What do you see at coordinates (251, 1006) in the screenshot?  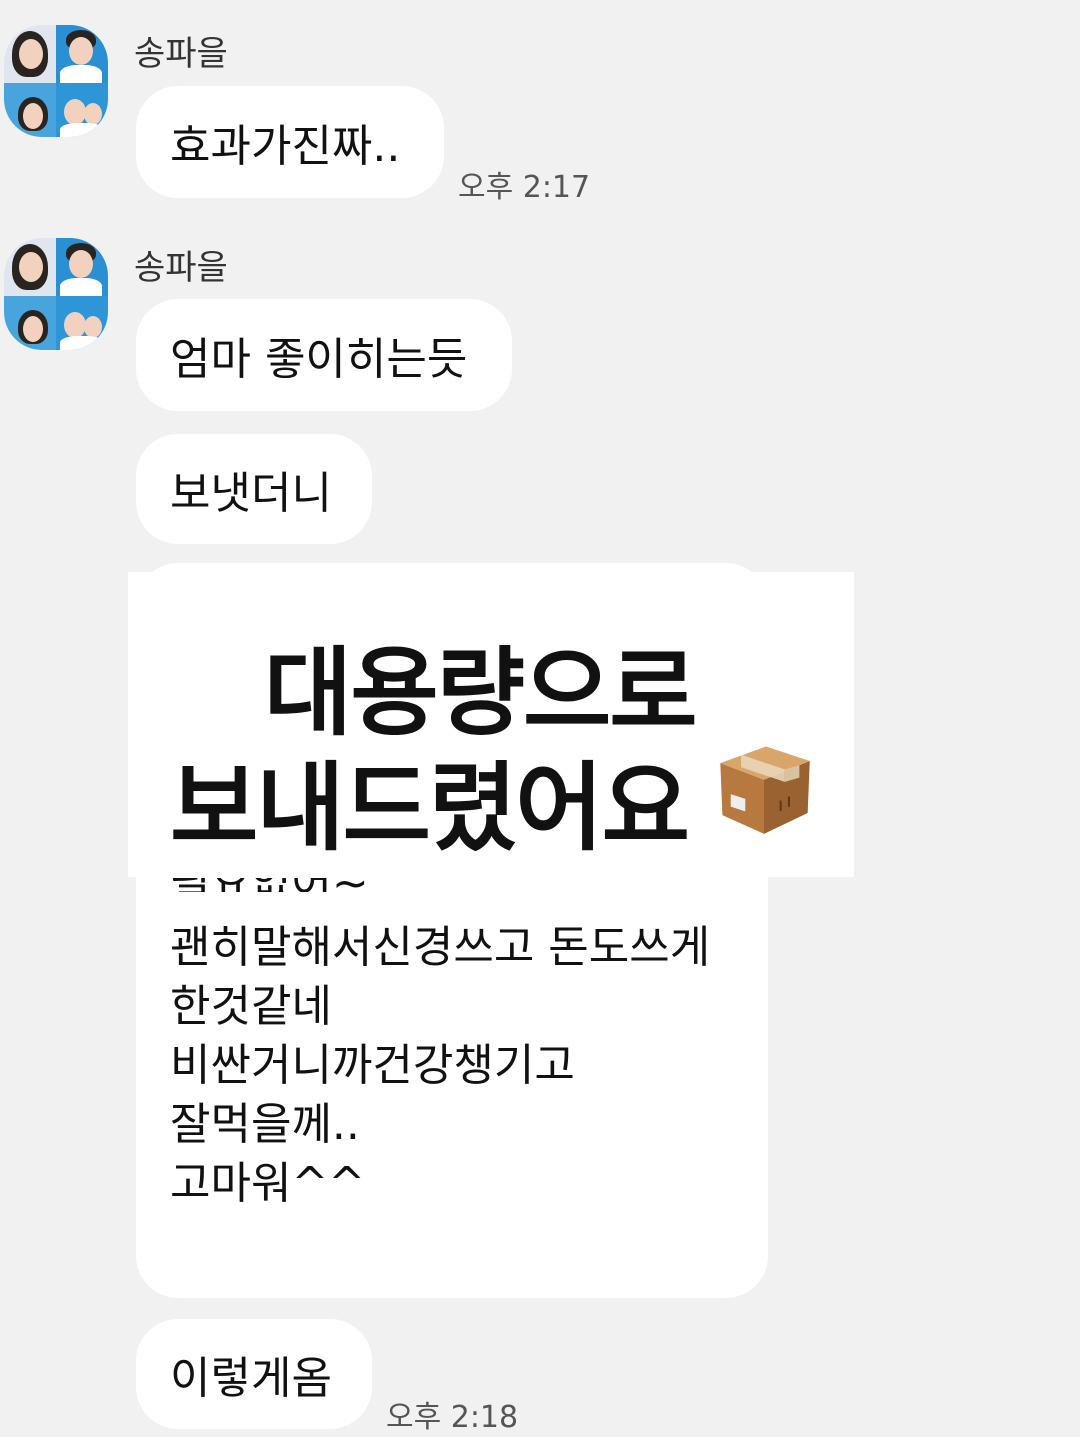 I see `message-line: 한것같네` at bounding box center [251, 1006].